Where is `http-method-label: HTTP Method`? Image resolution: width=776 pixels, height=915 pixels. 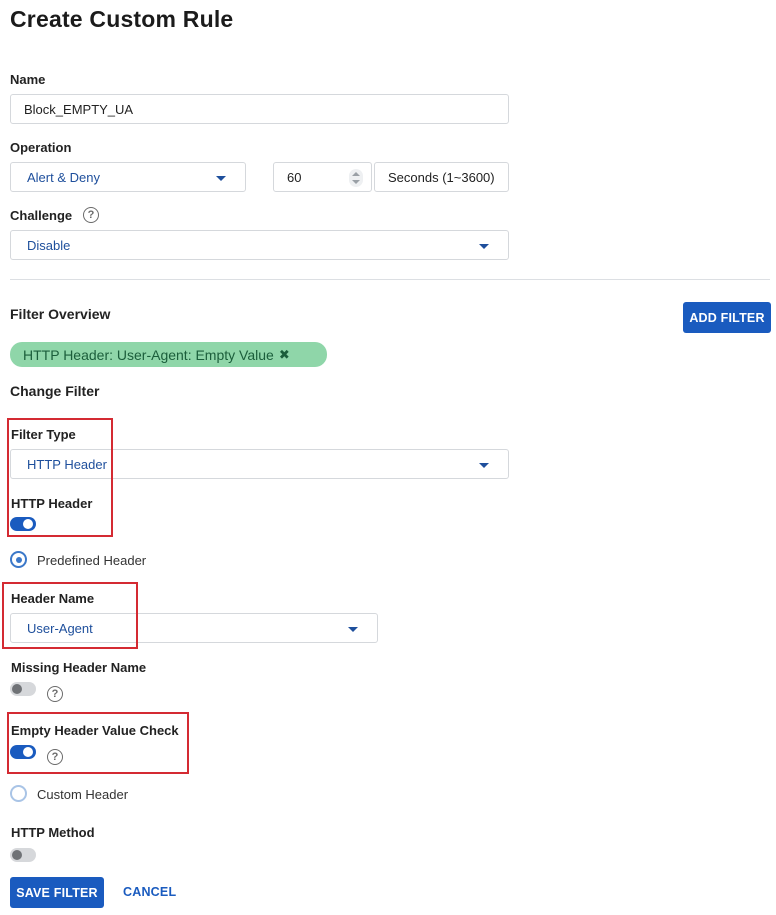
http-method-label: HTTP Method is located at coordinates (53, 832).